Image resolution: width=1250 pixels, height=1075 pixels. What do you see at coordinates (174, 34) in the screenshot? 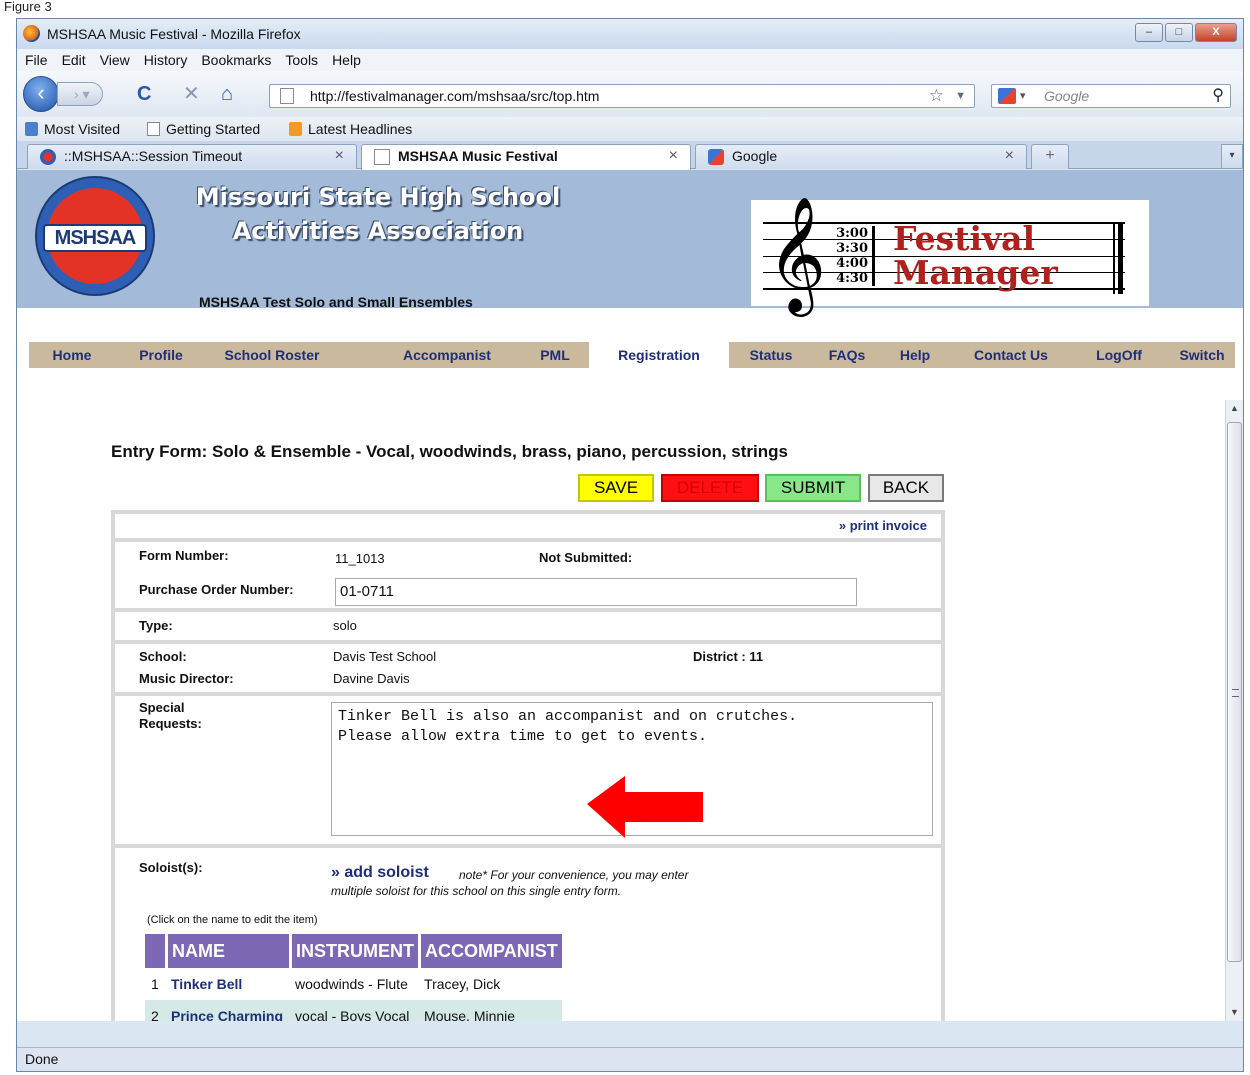
I see `window-title: MSHSAA Music Festival - Mozilla Firefox` at bounding box center [174, 34].